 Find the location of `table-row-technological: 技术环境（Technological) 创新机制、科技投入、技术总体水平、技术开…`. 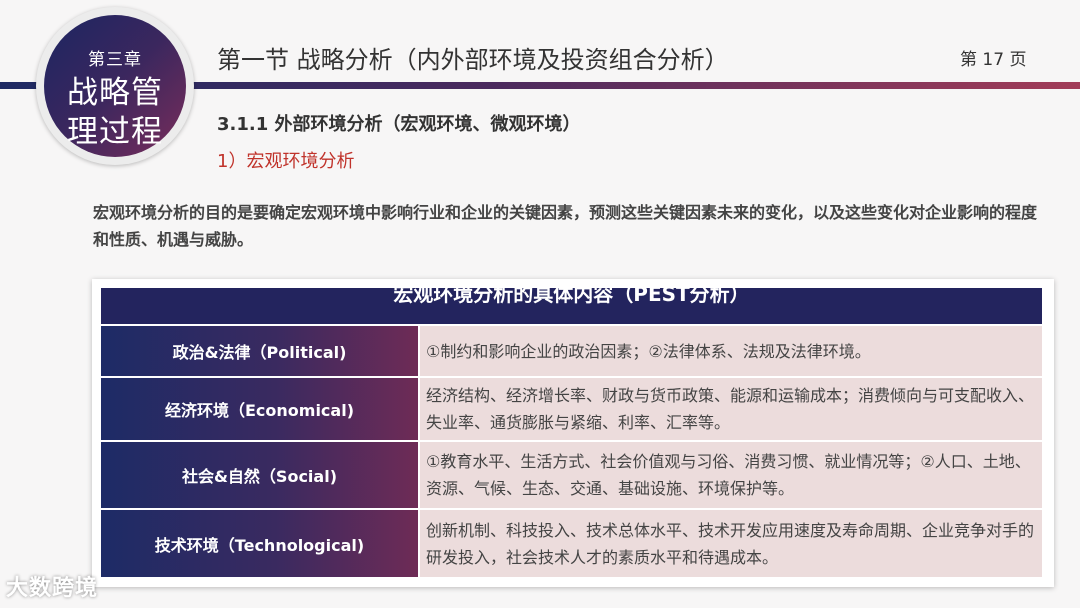

table-row-technological: 技术环境（Technological) 创新机制、科技投入、技术总体水平、技术开… is located at coordinates (571, 543).